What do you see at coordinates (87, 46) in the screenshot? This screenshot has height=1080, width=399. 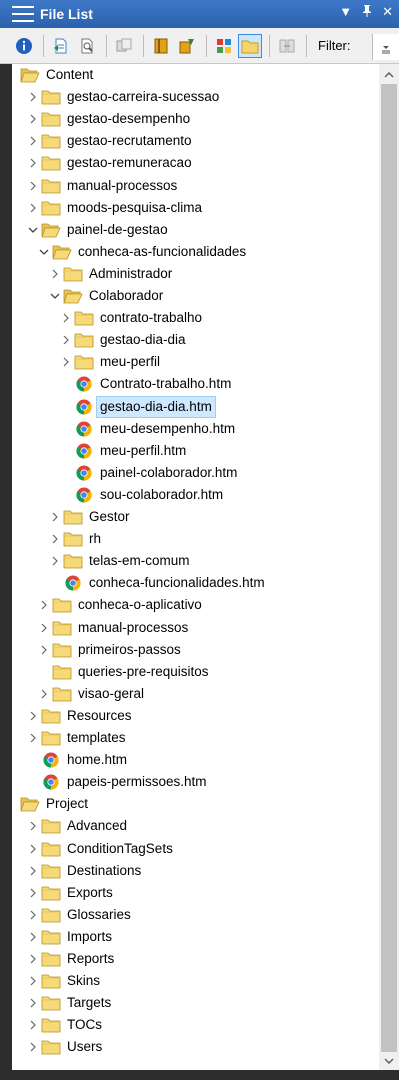 I see `preview-icon` at bounding box center [87, 46].